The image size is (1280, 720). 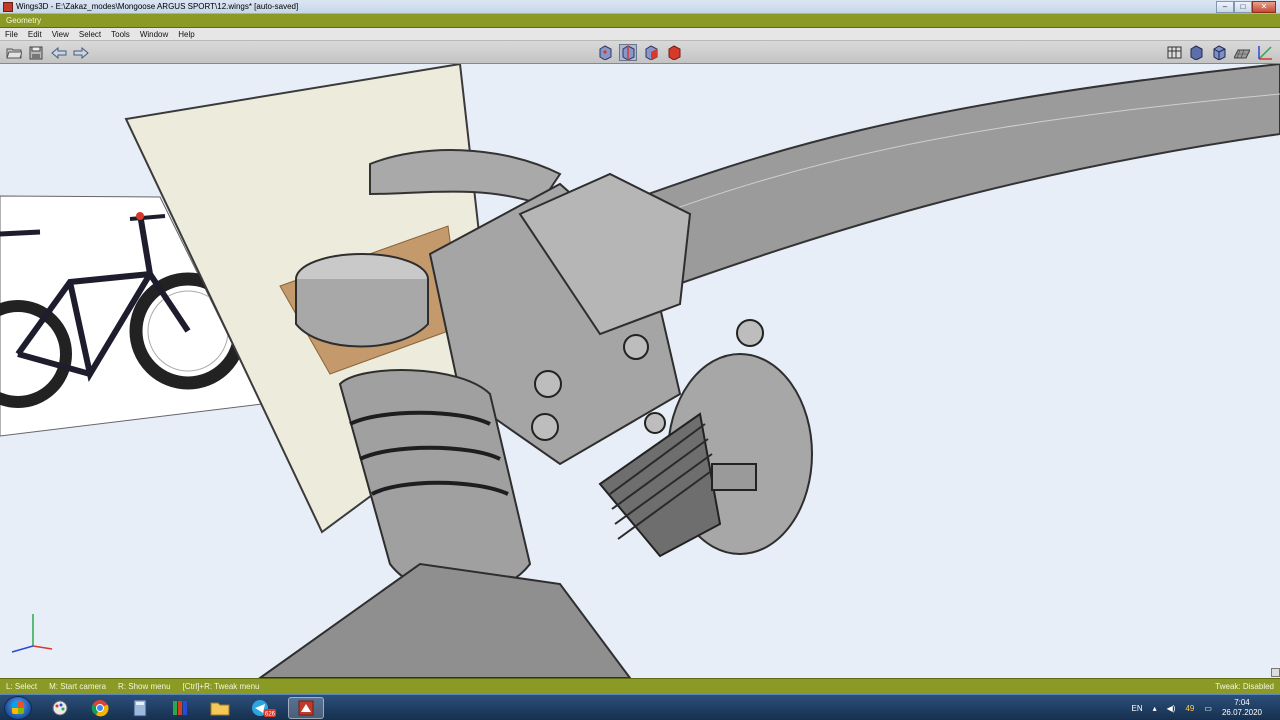 I want to click on axes-icon, so click(x=1265, y=52).